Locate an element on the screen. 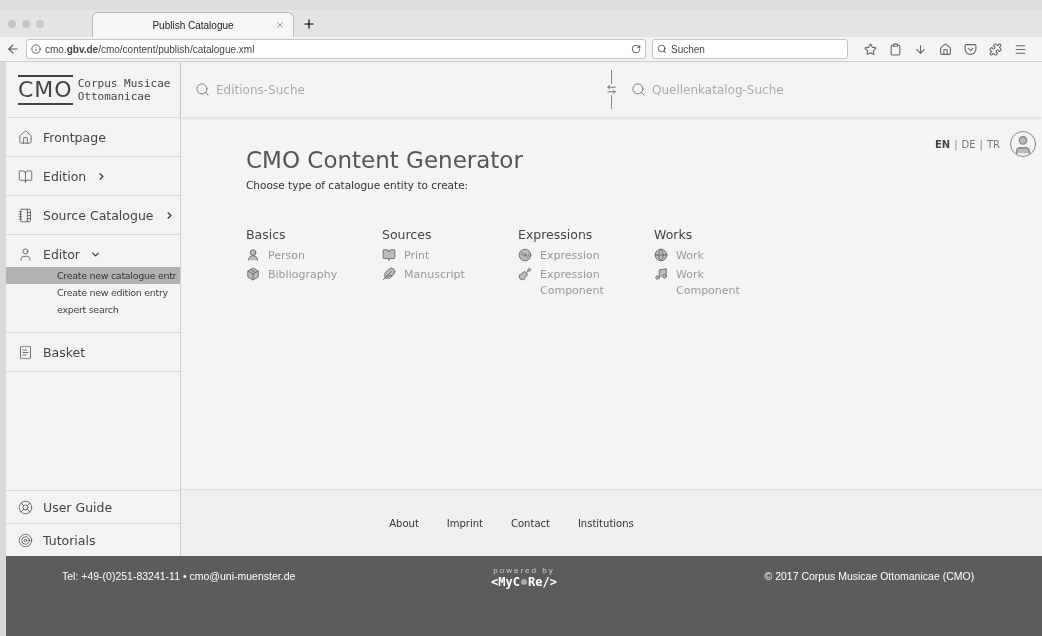 This screenshot has width=1042, height=636. language-link: EN is located at coordinates (942, 144).